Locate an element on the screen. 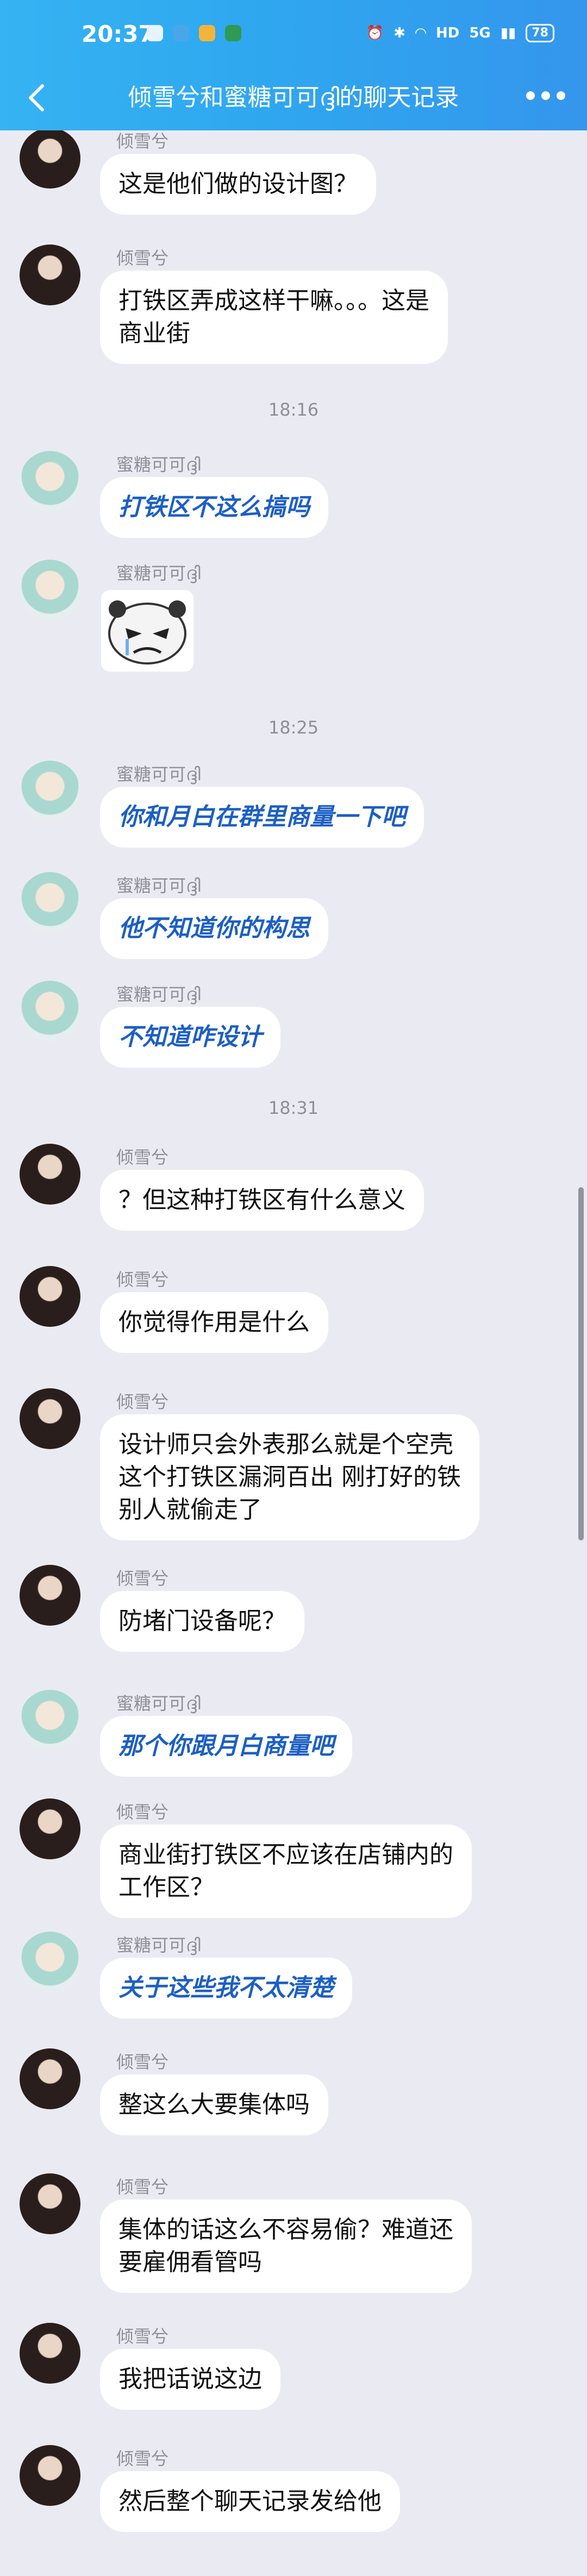 This screenshot has width=587, height=2576. timestamp: 18:25 is located at coordinates (293, 727).